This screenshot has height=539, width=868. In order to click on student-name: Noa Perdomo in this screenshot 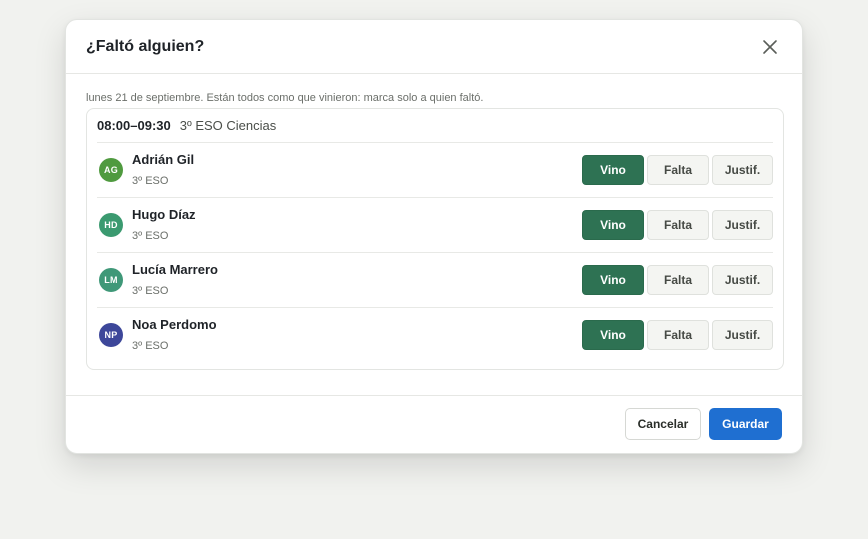, I will do `click(174, 324)`.